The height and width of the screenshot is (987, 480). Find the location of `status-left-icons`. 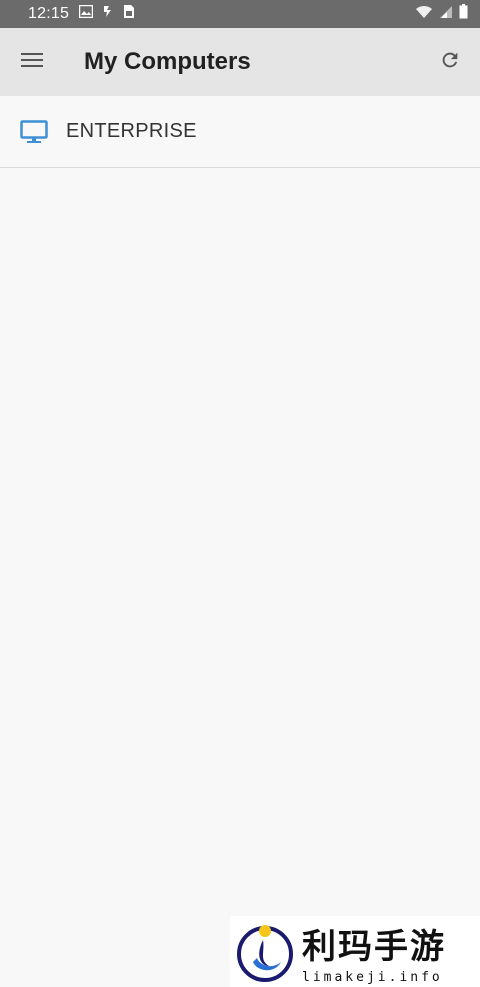

status-left-icons is located at coordinates (106, 14).